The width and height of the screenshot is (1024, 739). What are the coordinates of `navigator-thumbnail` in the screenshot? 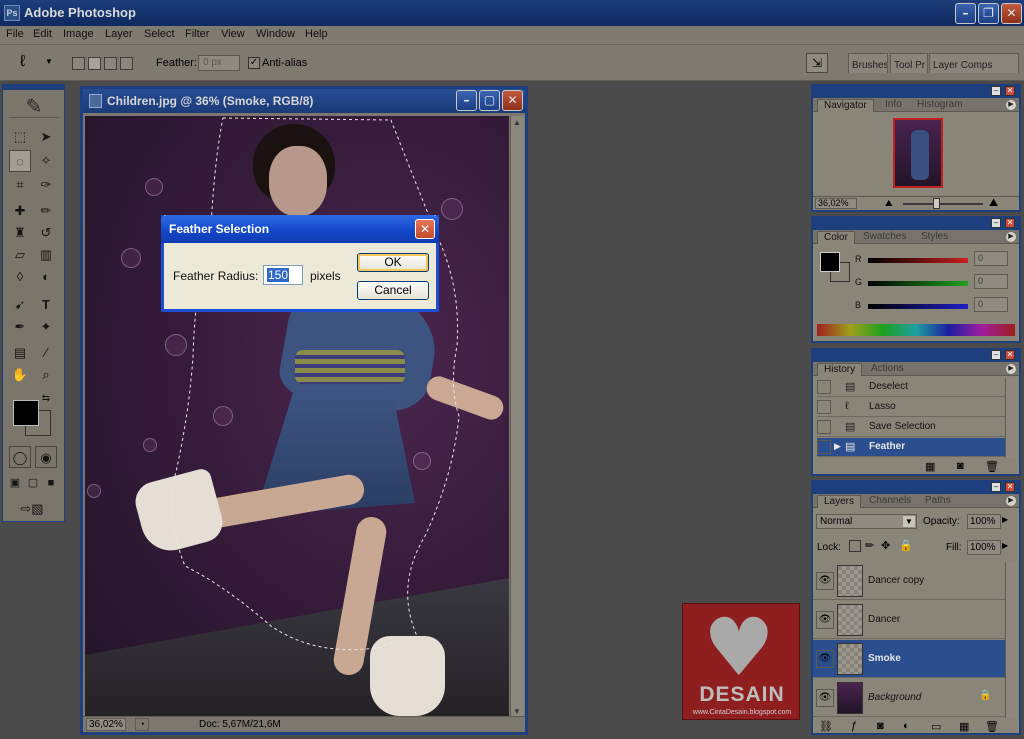 It's located at (918, 153).